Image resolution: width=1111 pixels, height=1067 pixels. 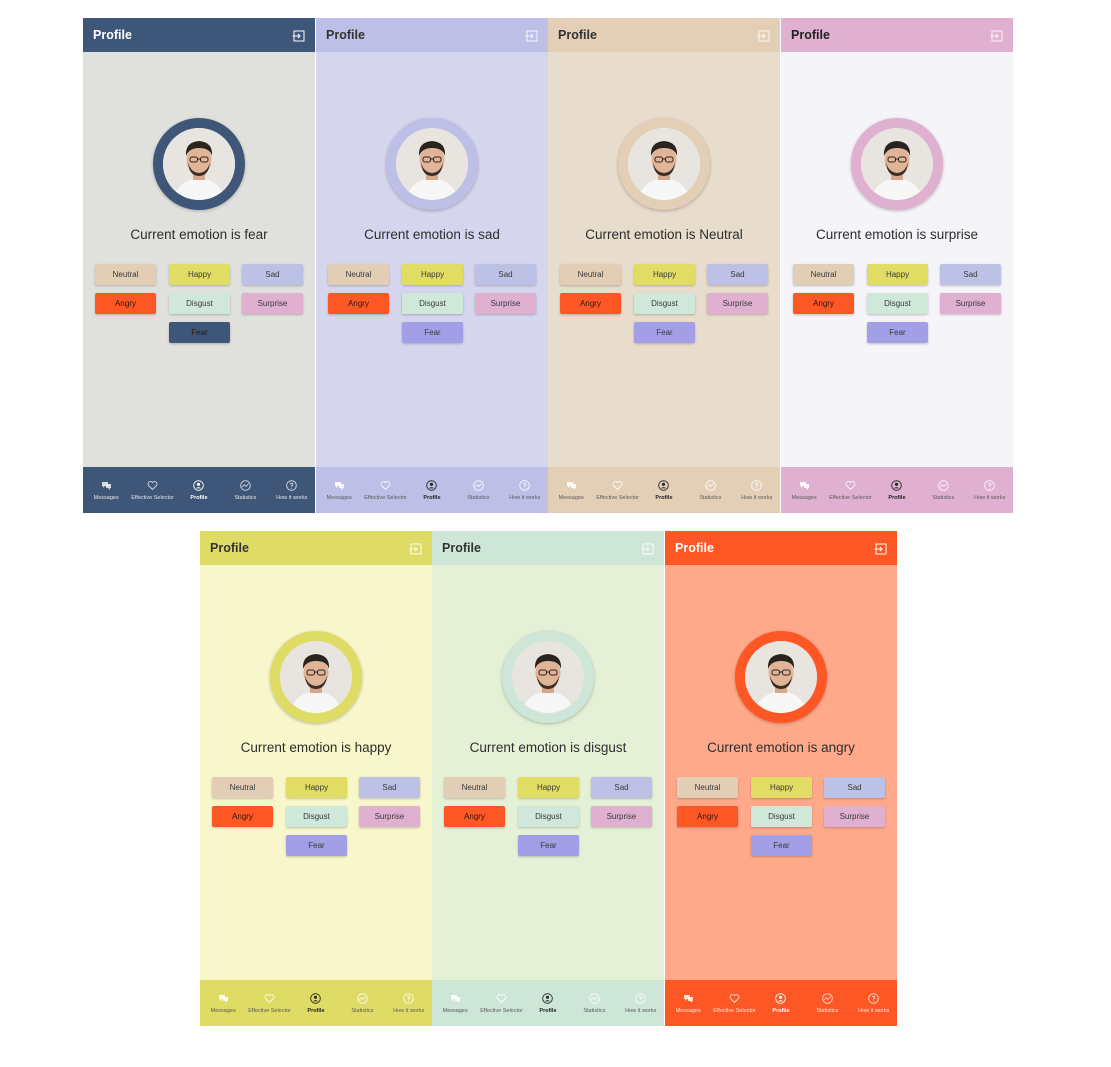 What do you see at coordinates (345, 35) in the screenshot?
I see `page-title: Profile` at bounding box center [345, 35].